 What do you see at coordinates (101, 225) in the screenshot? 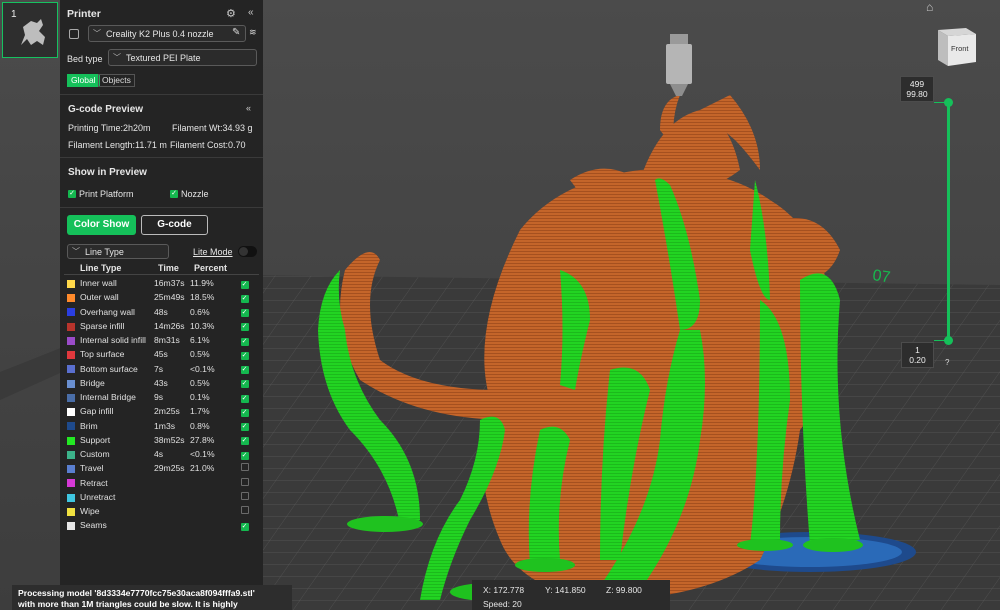
I see `color-show-button: Color Show` at bounding box center [101, 225].